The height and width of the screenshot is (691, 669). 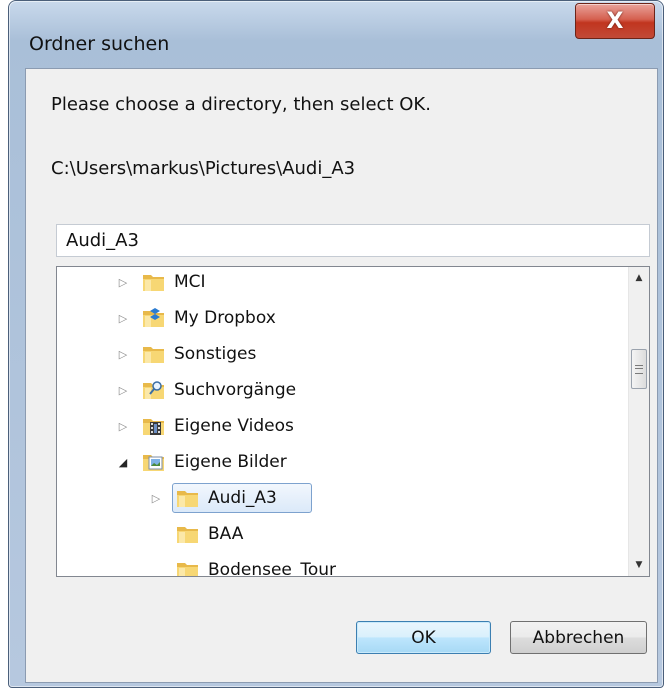 I want to click on tree-item-label: Audi_A3, so click(x=242, y=498).